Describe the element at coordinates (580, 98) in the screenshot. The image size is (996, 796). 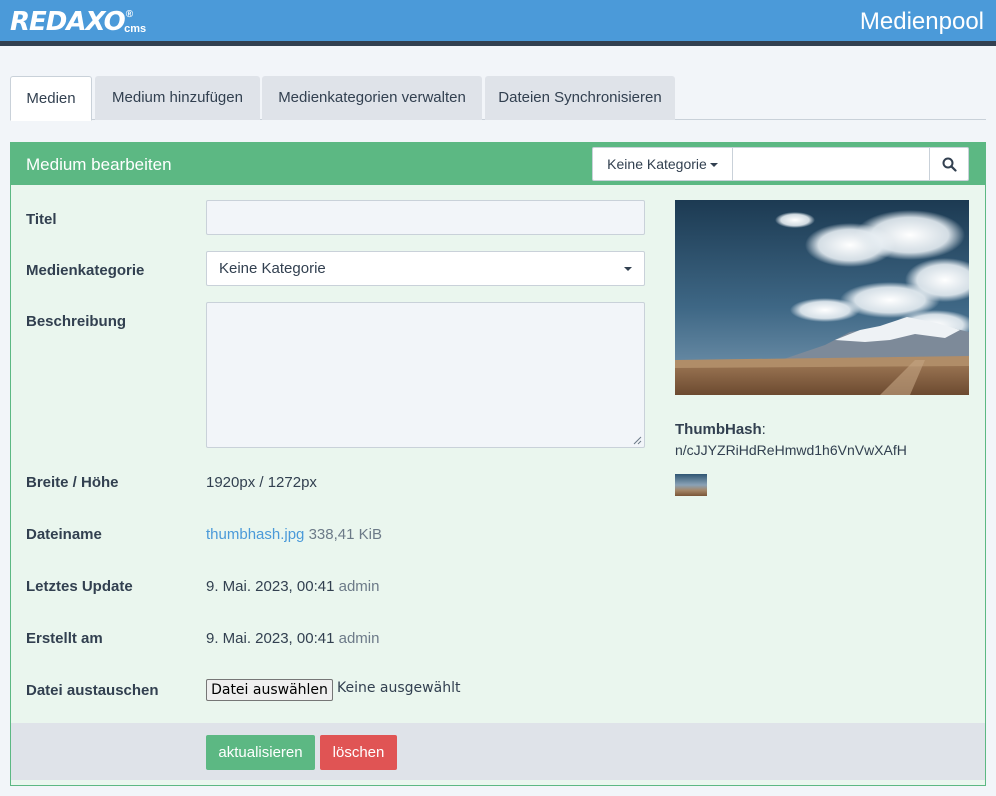
I see `tab-dateien-synchronisieren: Dateien Synchronisieren` at that location.